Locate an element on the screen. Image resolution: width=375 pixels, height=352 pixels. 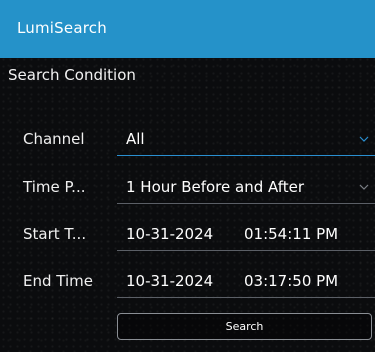
end-time-field: 03:17:50 PM is located at coordinates (305, 282).